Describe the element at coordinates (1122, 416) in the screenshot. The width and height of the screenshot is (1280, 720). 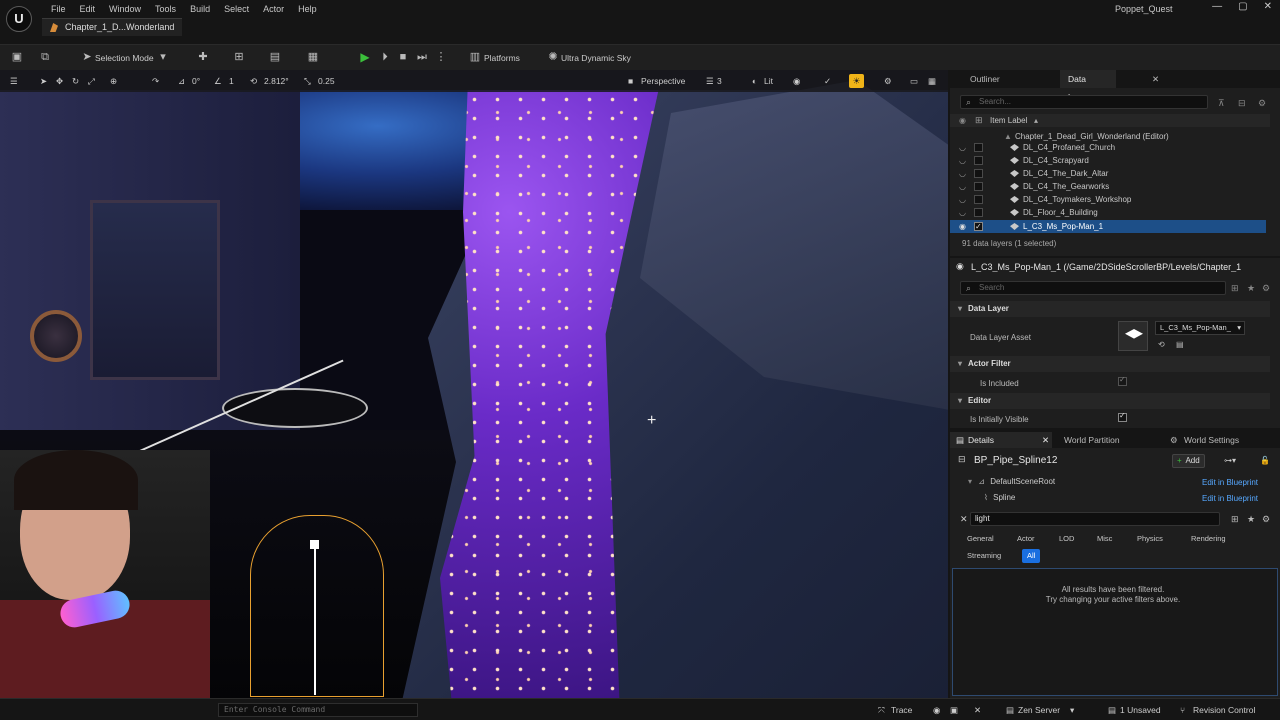
I see `initially-visible-checkbox` at that location.